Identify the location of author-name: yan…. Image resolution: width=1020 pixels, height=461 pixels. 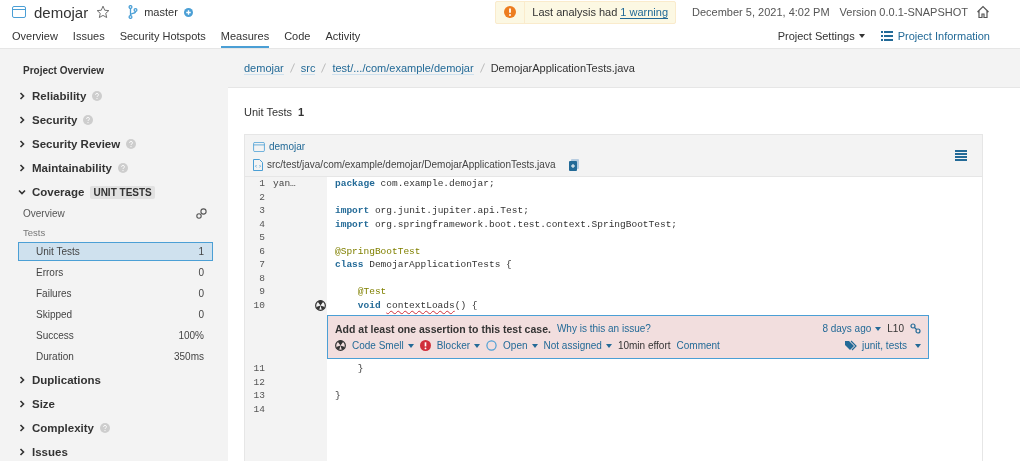
(284, 183).